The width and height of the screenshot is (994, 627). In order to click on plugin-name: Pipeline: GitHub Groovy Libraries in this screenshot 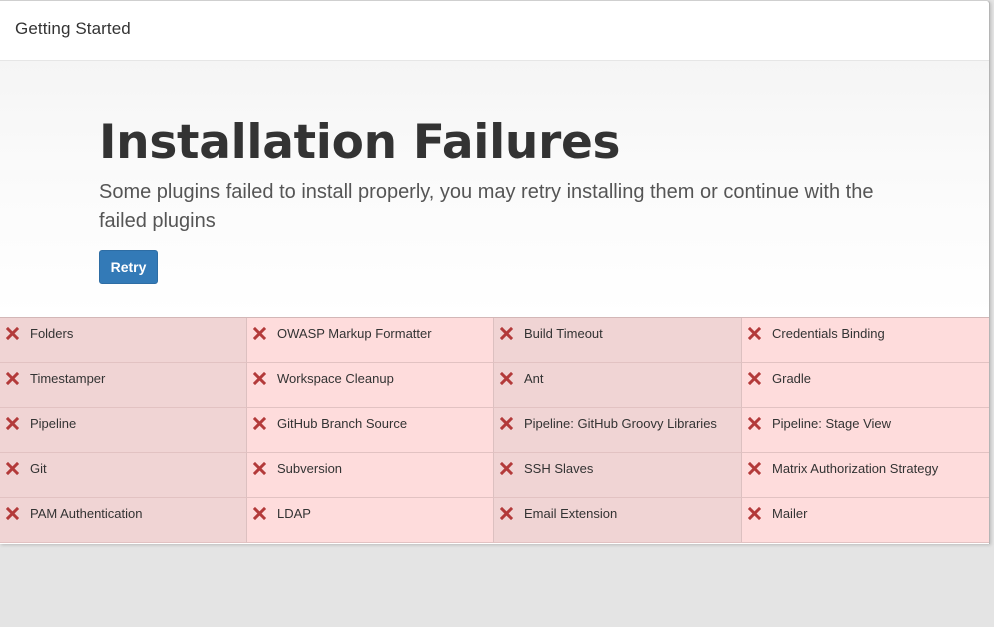, I will do `click(620, 423)`.